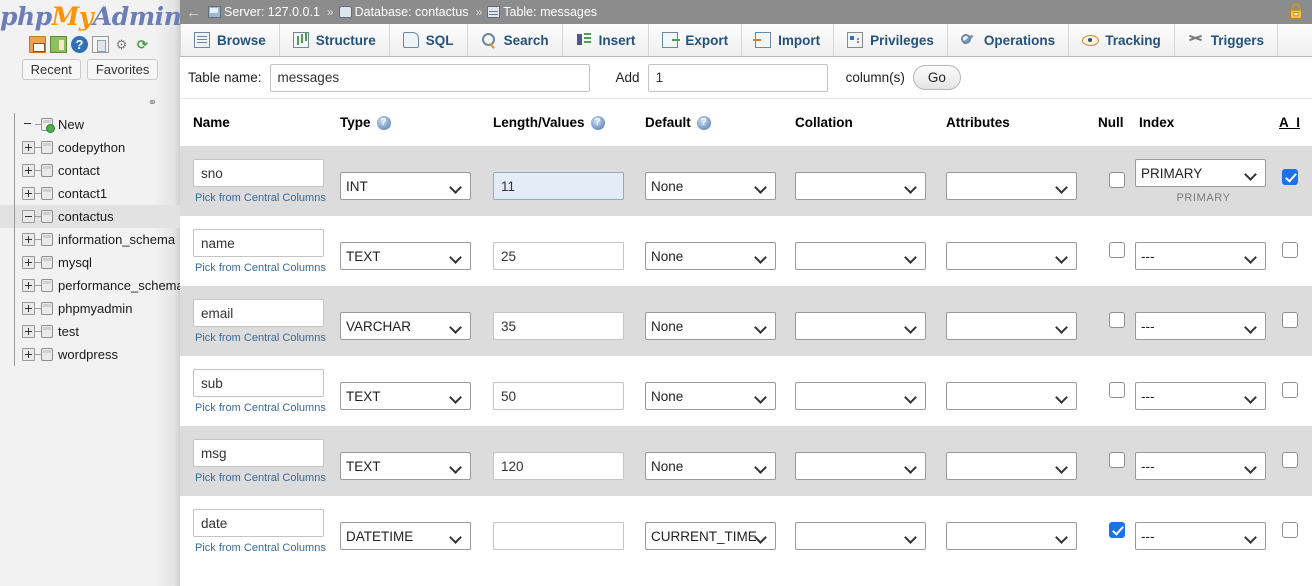 This screenshot has height=586, width=1312. Describe the element at coordinates (710, 536) in the screenshot. I see `column-default-select: CURRENT_TIME` at that location.